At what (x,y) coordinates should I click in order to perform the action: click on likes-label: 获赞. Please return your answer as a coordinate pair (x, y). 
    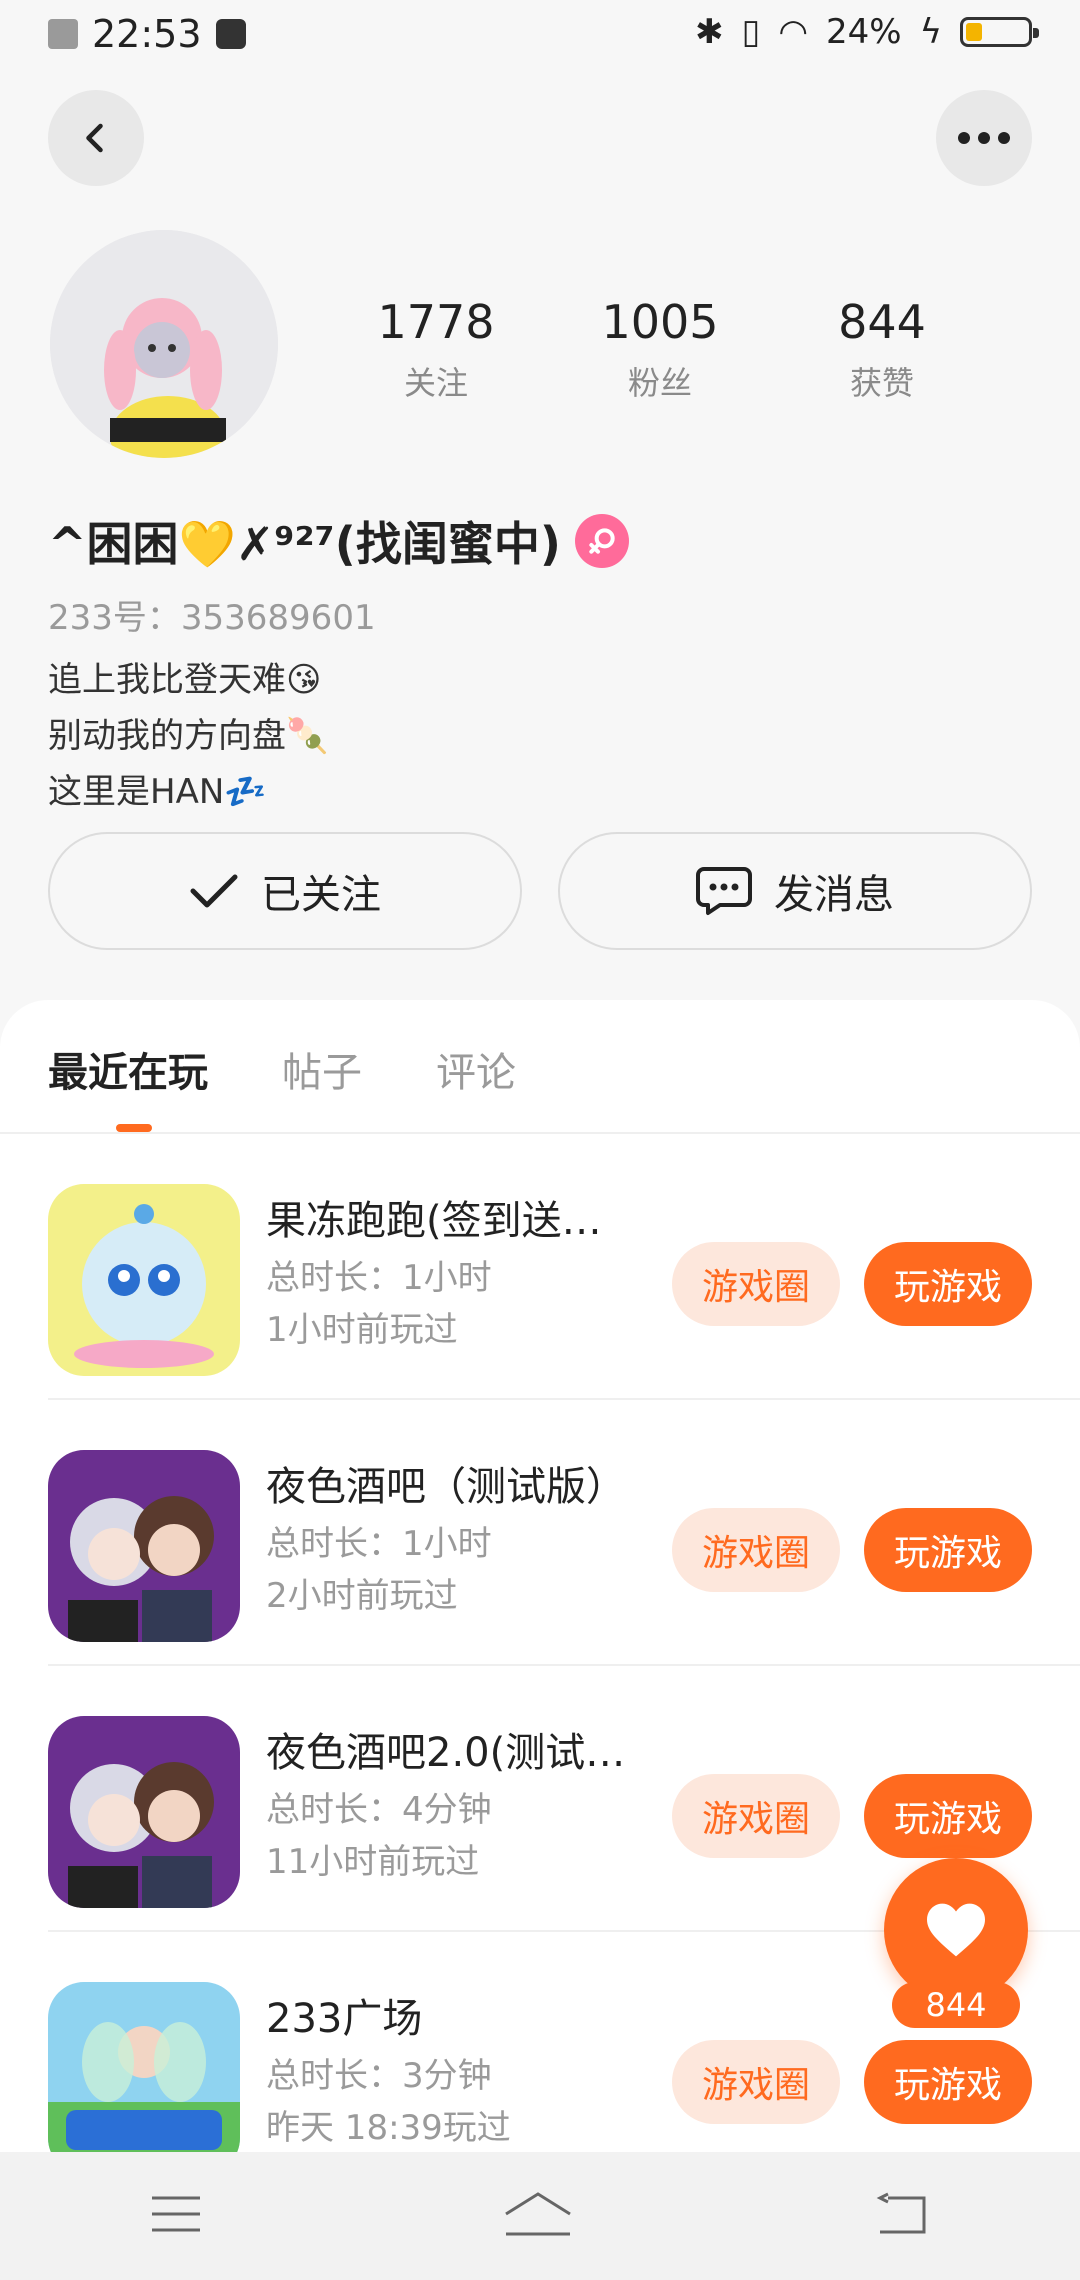
    Looking at the image, I should click on (881, 383).